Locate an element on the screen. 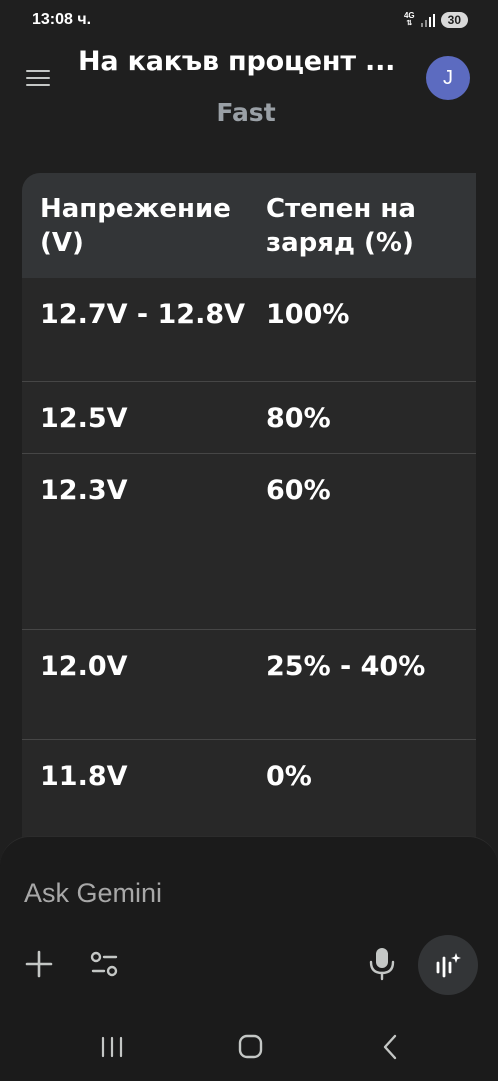 This screenshot has width=498, height=1081. table-cell-charge: 25% - 40% is located at coordinates (346, 666).